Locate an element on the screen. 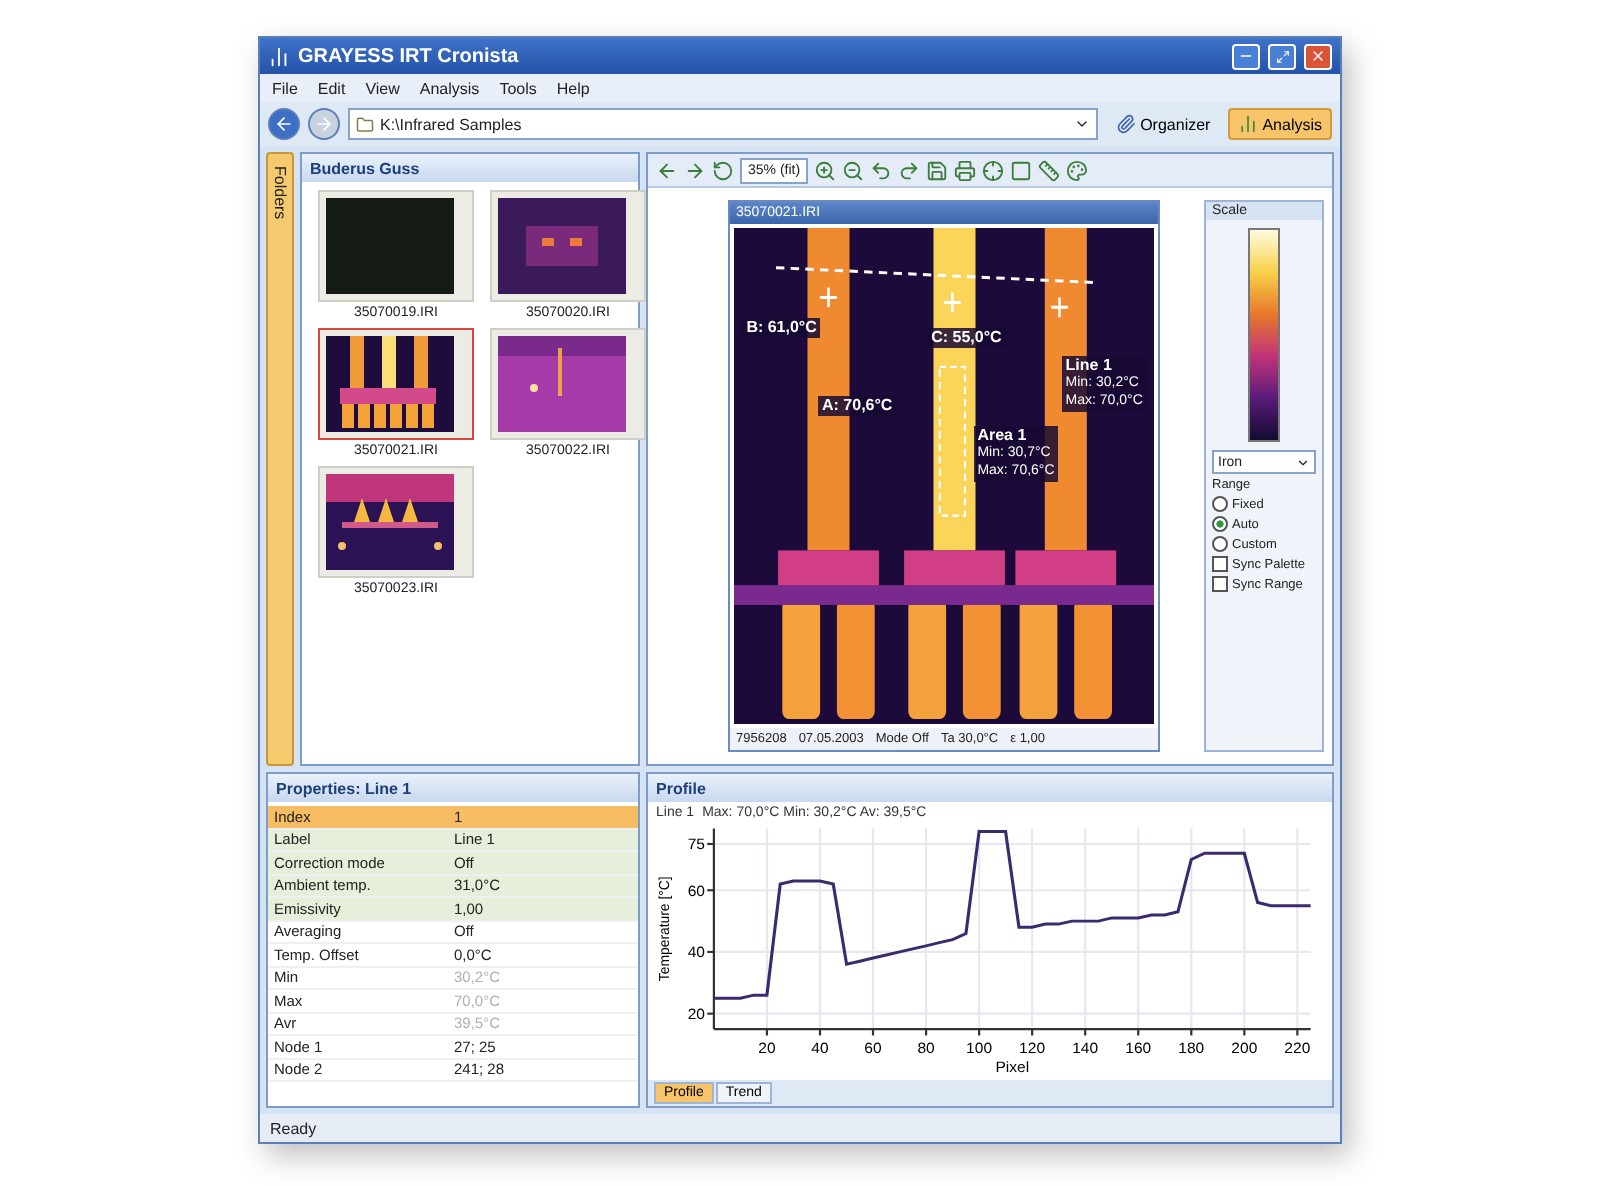 This screenshot has height=1186, width=1600. x-tick-label: 20 is located at coordinates (767, 1047).